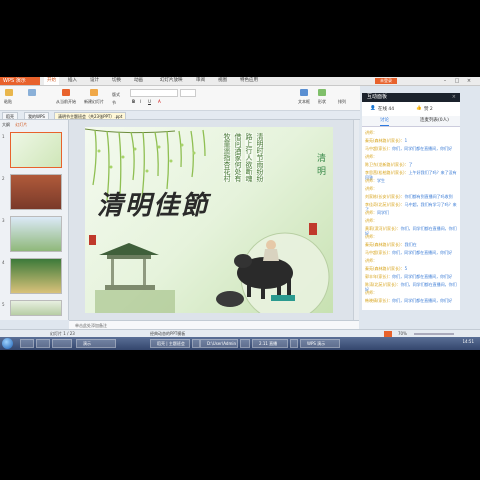  What do you see at coordinates (170, 343) in the screenshot?
I see `taskbar-item: 稻壳 | 主题班会` at bounding box center [170, 343].